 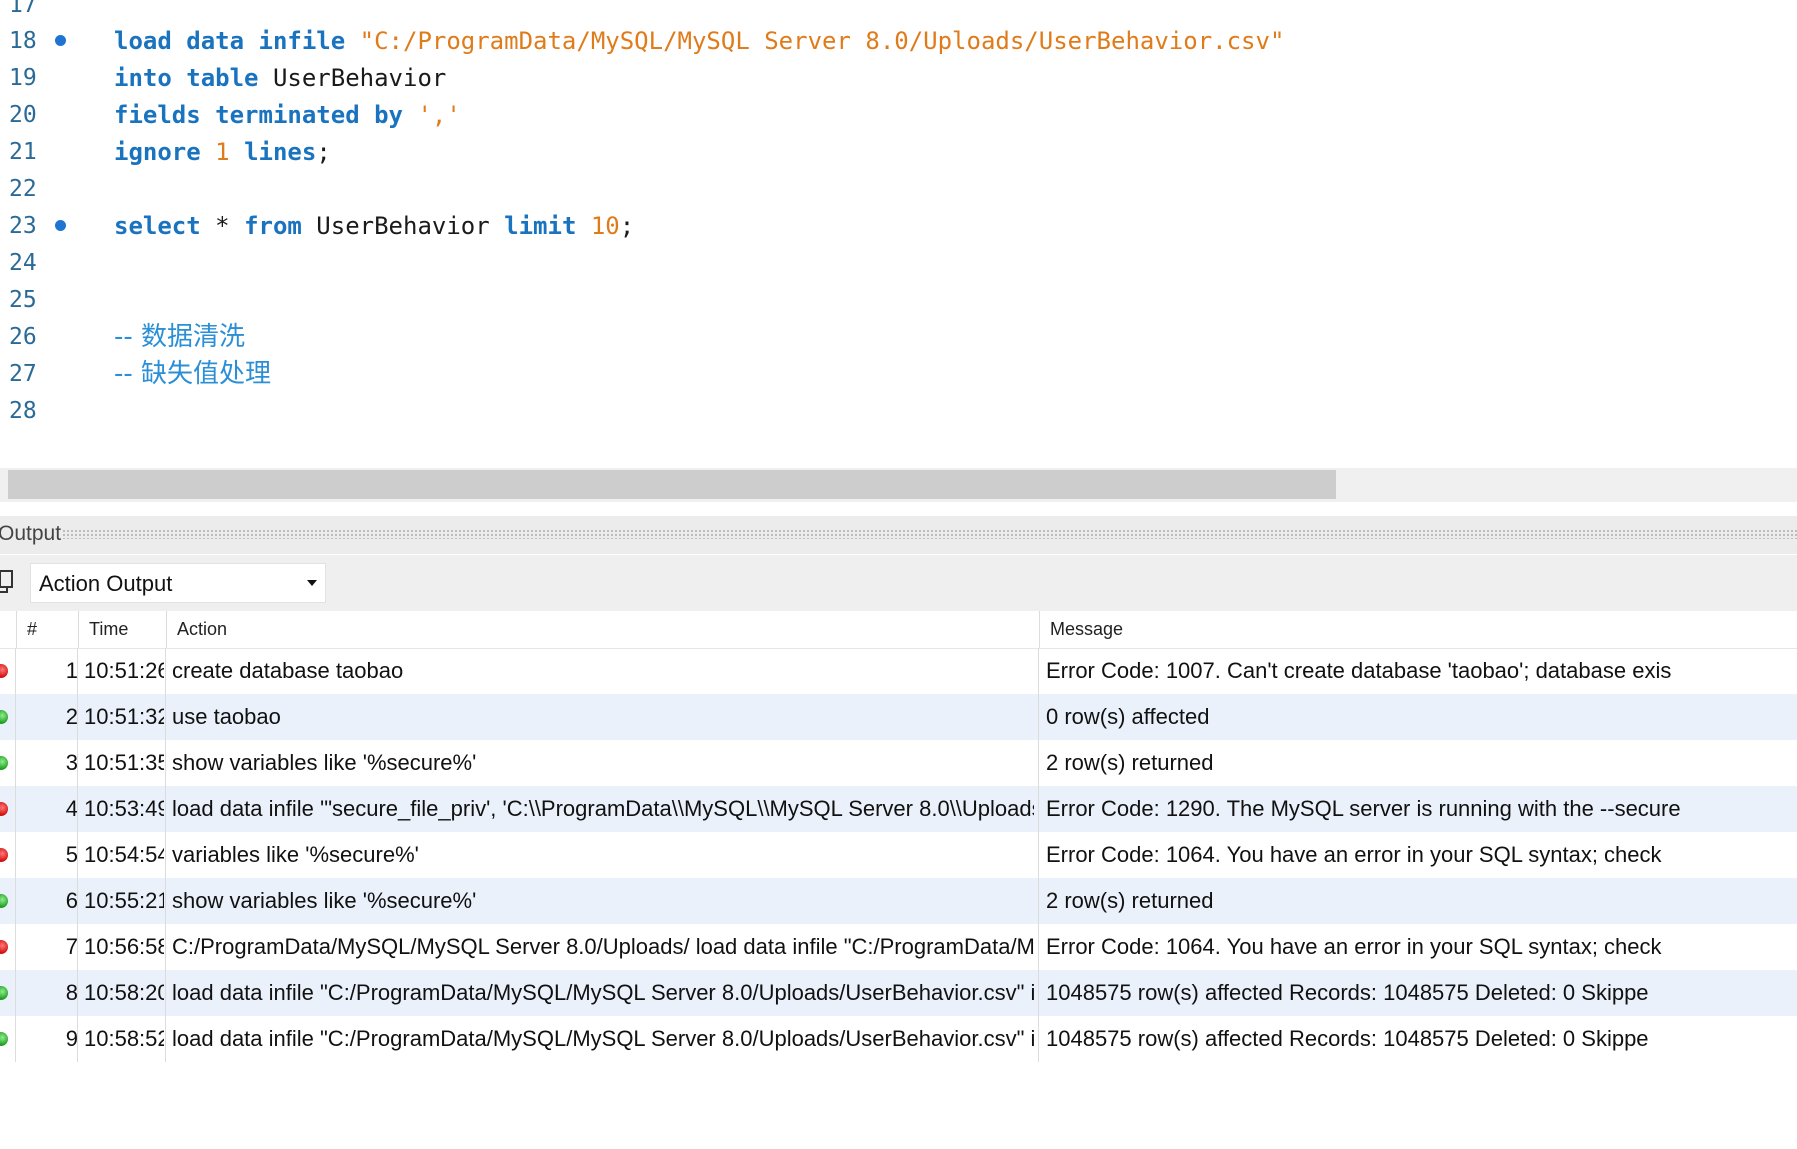 I want to click on row-number: 2, so click(x=71, y=716).